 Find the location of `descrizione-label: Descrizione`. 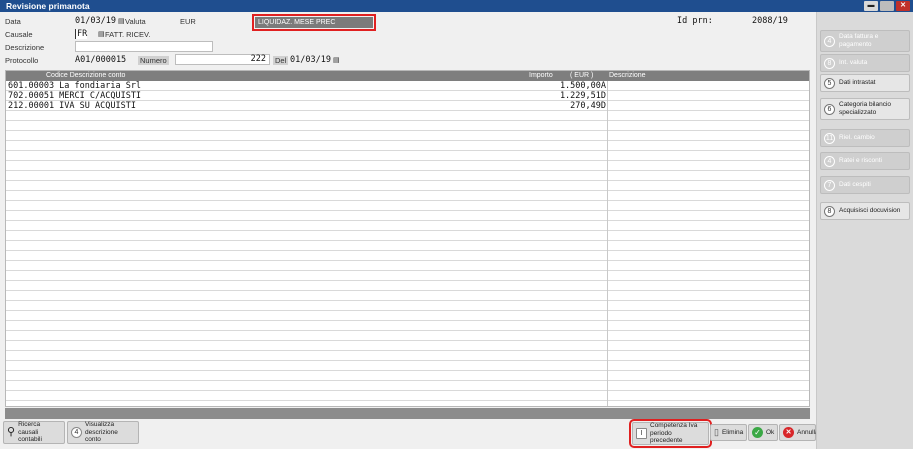

descrizione-label: Descrizione is located at coordinates (25, 47).